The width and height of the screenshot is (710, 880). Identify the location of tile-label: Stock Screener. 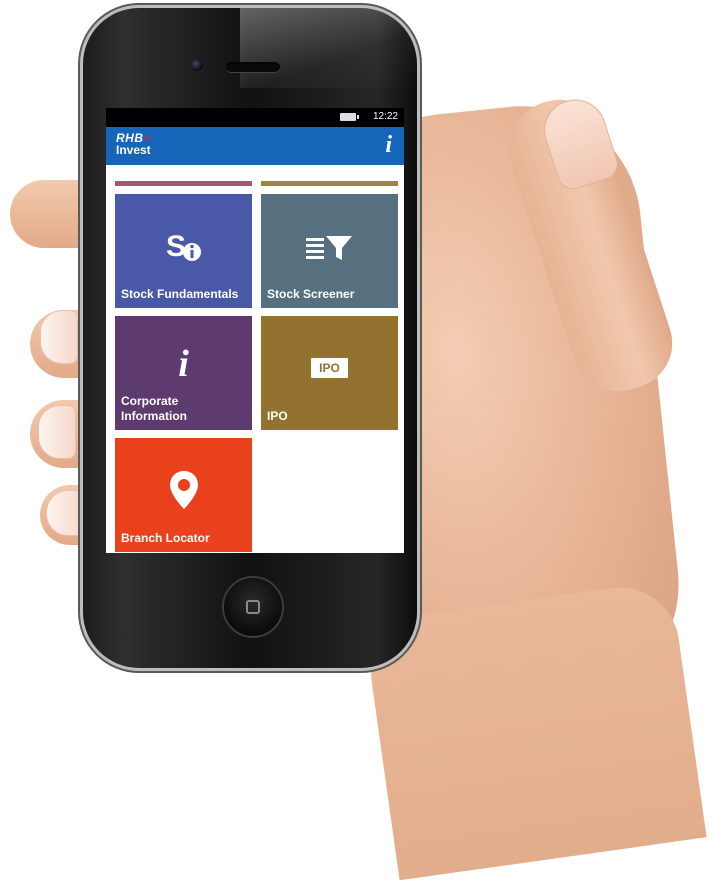
(311, 294).